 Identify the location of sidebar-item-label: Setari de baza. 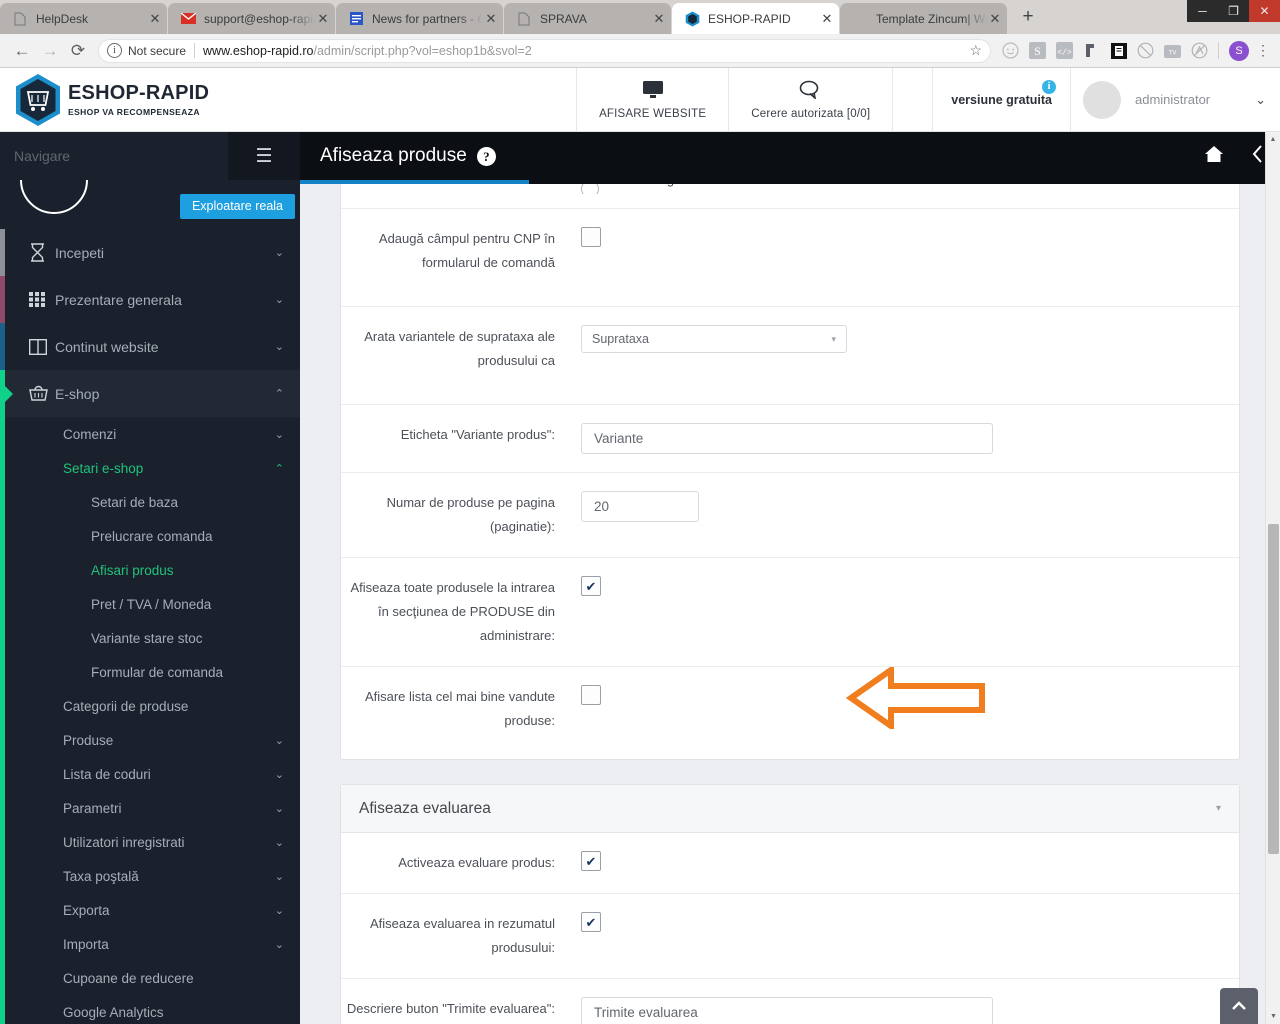
(135, 502).